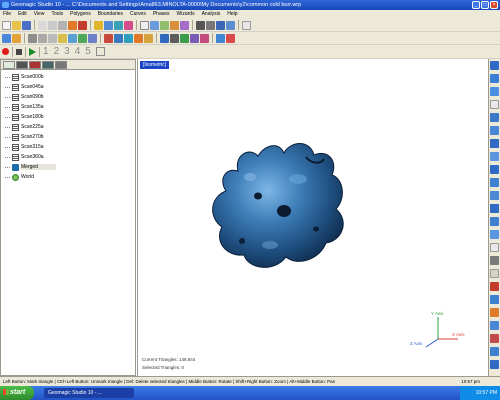 The width and height of the screenshot is (500, 400). Describe the element at coordinates (186, 14) in the screenshot. I see `menu-wizards: Wizards` at that location.